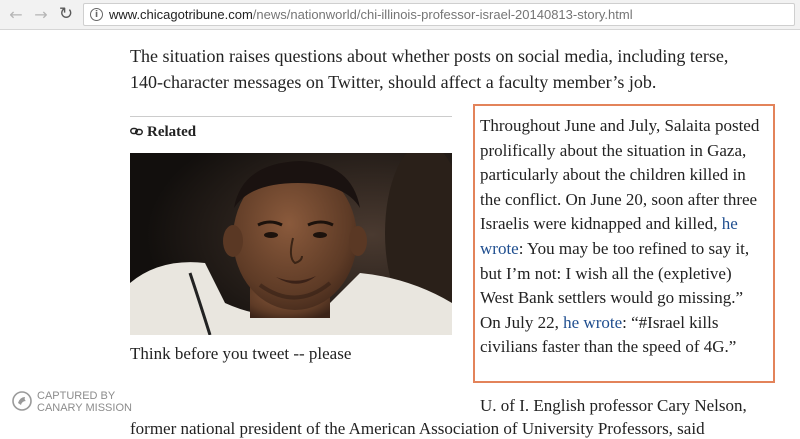  What do you see at coordinates (240, 354) in the screenshot?
I see `photo-caption: Think before you tweet -- please` at bounding box center [240, 354].